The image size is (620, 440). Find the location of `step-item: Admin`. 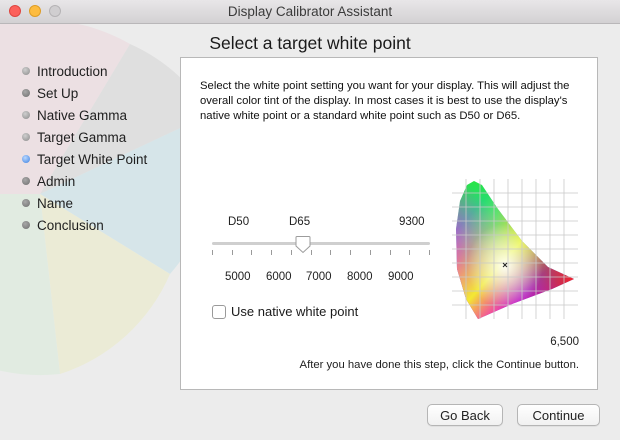

step-item: Admin is located at coordinates (84, 181).